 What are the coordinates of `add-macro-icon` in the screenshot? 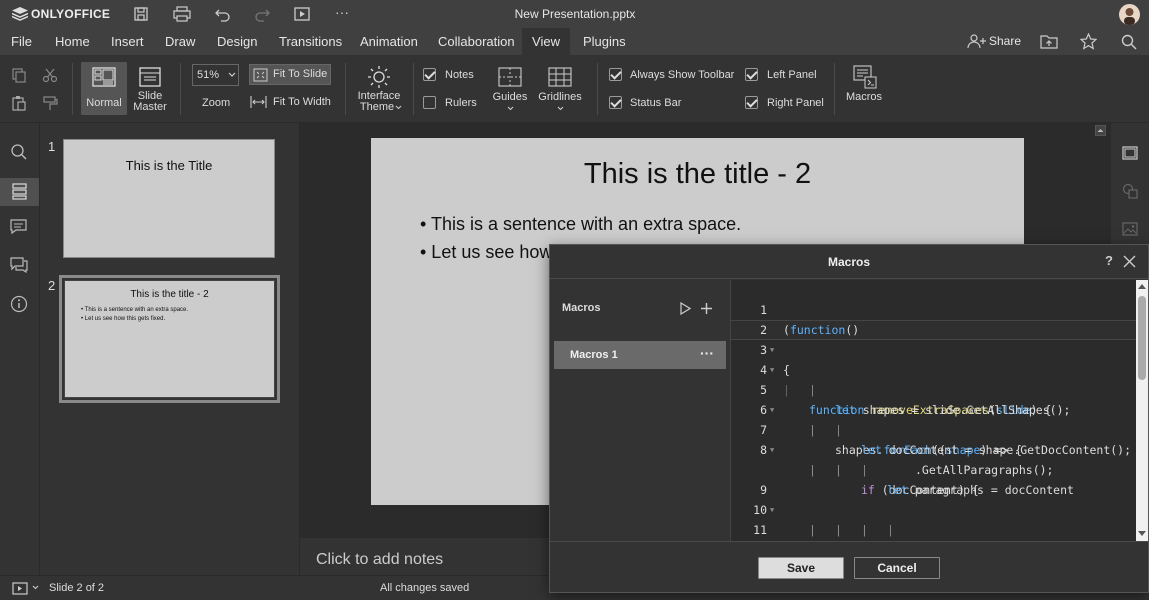 It's located at (706, 308).